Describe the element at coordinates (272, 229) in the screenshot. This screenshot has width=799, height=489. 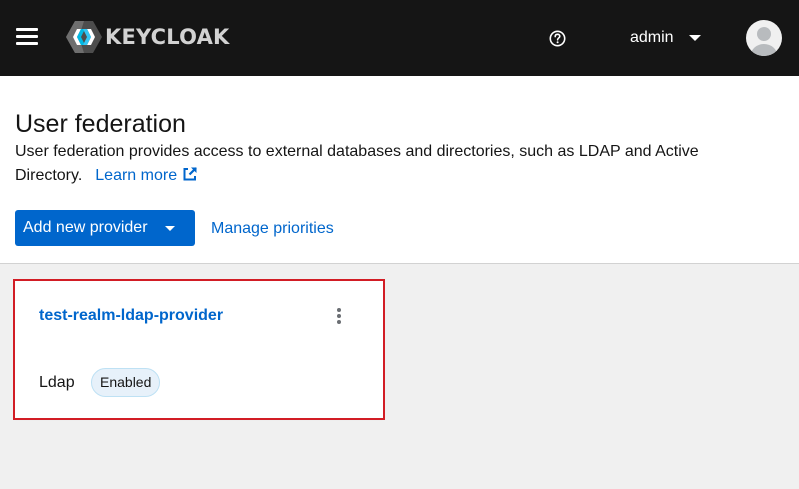
I see `manage-priorities-link: Manage priorities` at that location.